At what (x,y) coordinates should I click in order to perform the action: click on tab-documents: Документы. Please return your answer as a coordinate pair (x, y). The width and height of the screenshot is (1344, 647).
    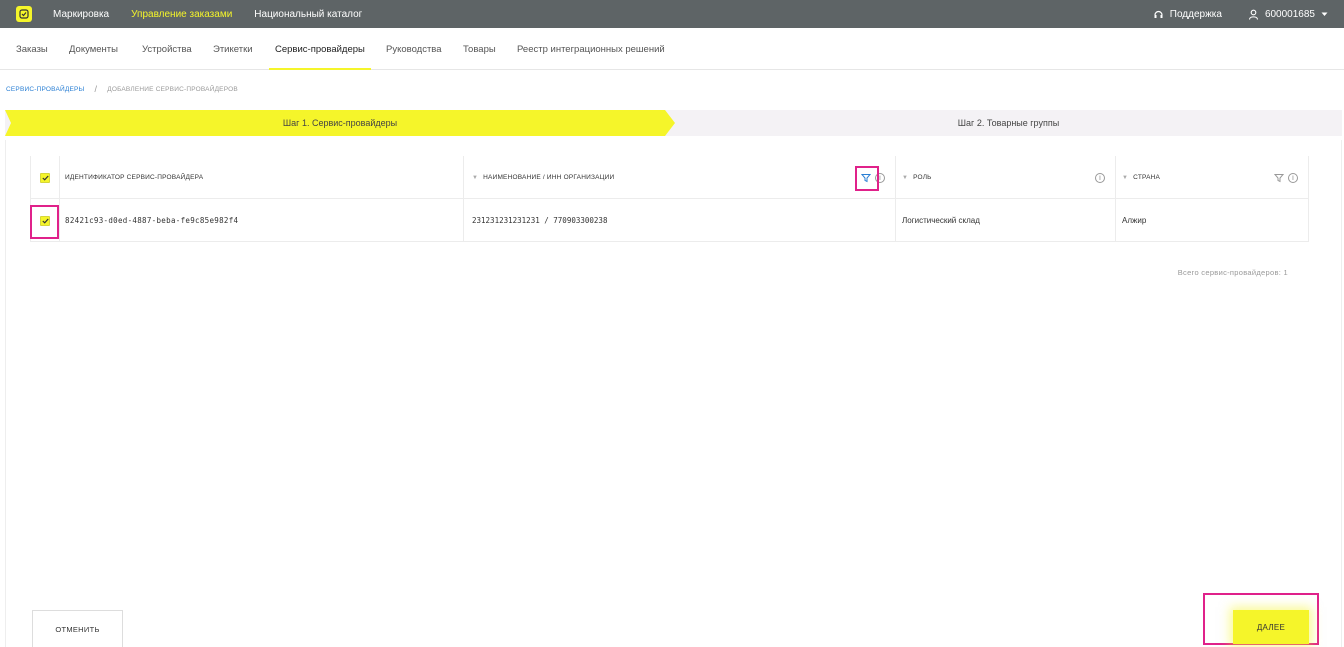
    Looking at the image, I should click on (93, 49).